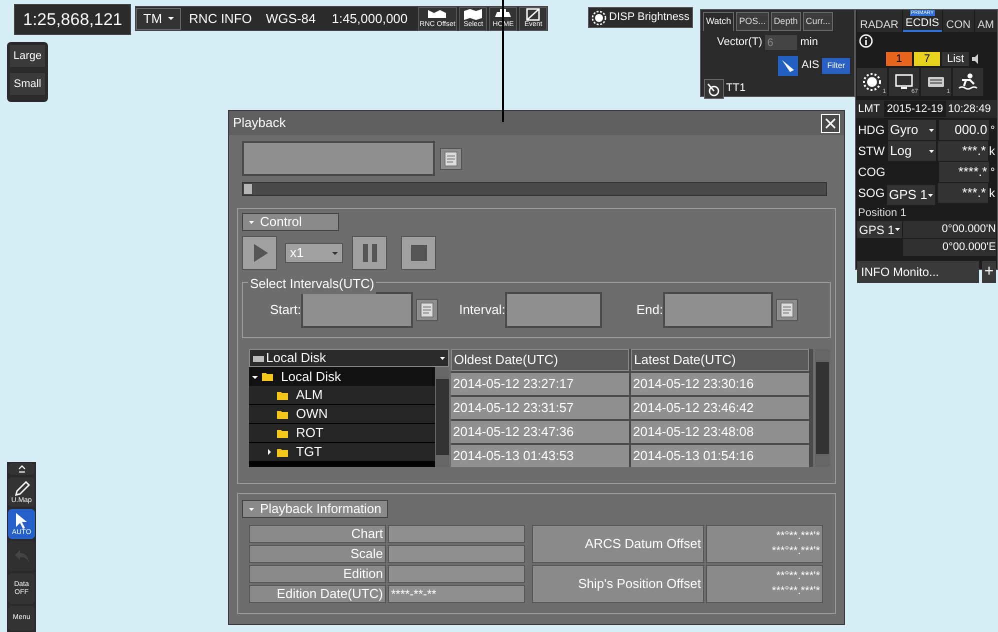 The width and height of the screenshot is (998, 632). I want to click on source-dropdown: Gyro, so click(912, 130).